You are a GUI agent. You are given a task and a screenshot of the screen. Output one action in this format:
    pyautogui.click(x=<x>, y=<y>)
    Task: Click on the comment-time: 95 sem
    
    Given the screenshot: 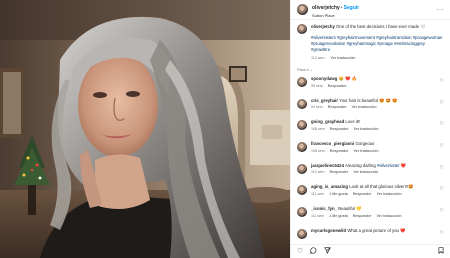 What is the action you would take?
    pyautogui.click(x=317, y=85)
    